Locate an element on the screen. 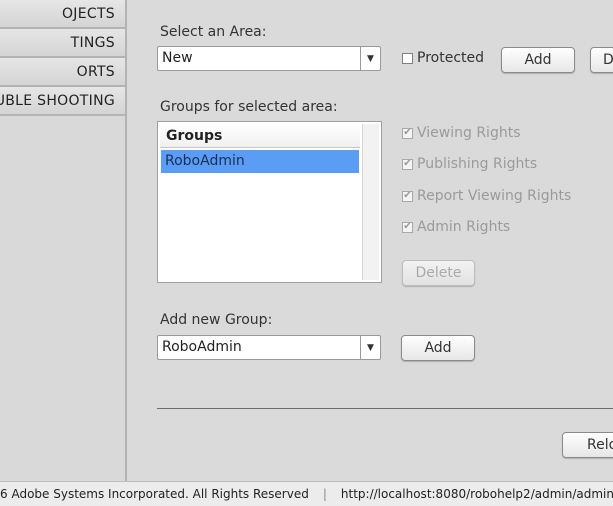 The width and height of the screenshot is (613, 506). sidebar-item-reports: ORTS is located at coordinates (62, 72).